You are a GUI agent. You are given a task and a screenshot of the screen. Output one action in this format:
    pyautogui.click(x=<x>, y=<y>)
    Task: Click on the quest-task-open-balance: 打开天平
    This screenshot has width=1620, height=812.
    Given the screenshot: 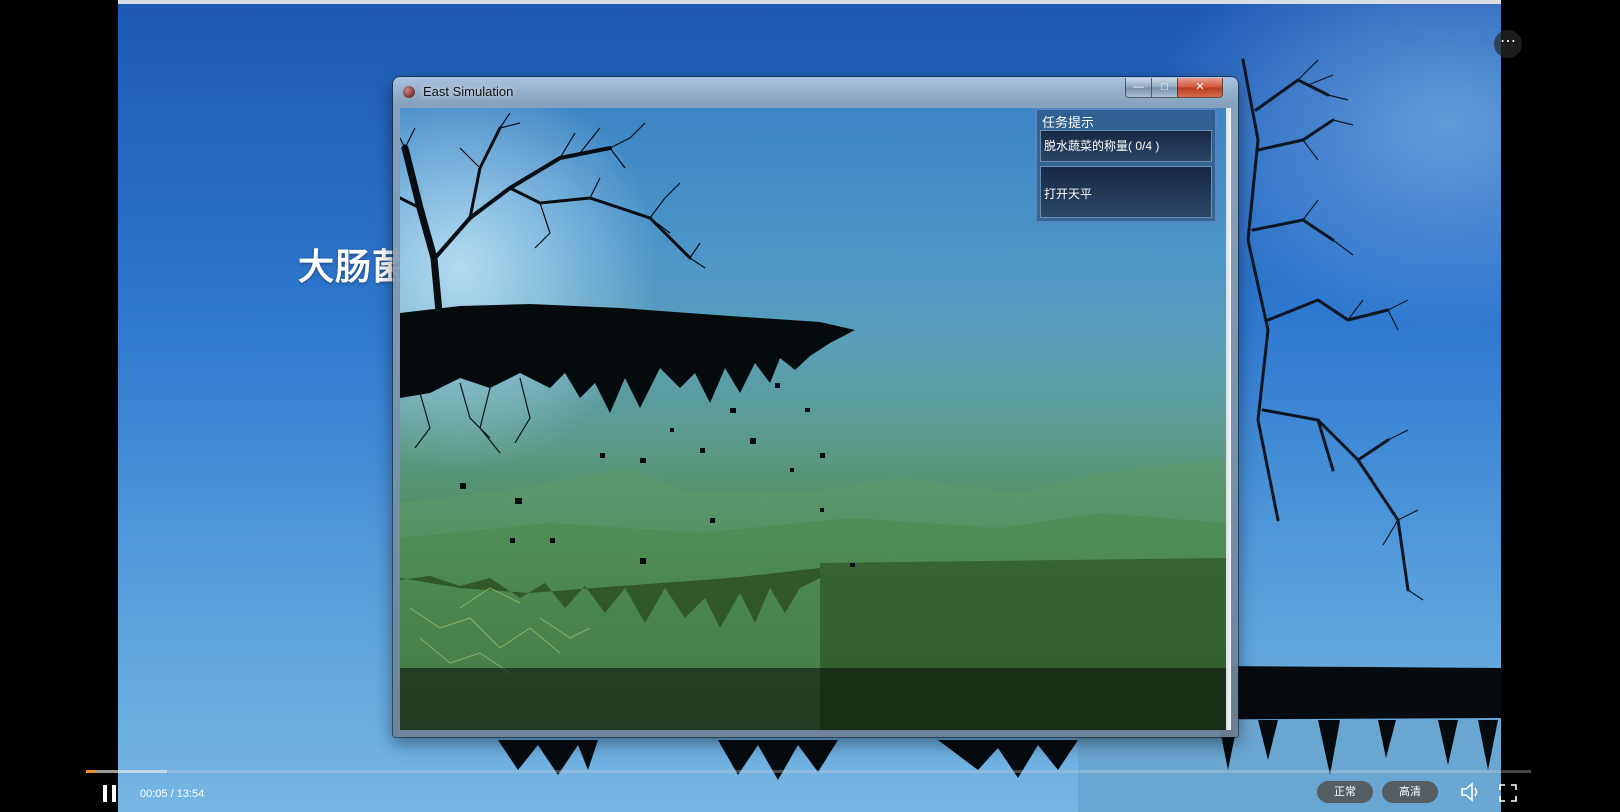 What is the action you would take?
    pyautogui.click(x=1126, y=192)
    